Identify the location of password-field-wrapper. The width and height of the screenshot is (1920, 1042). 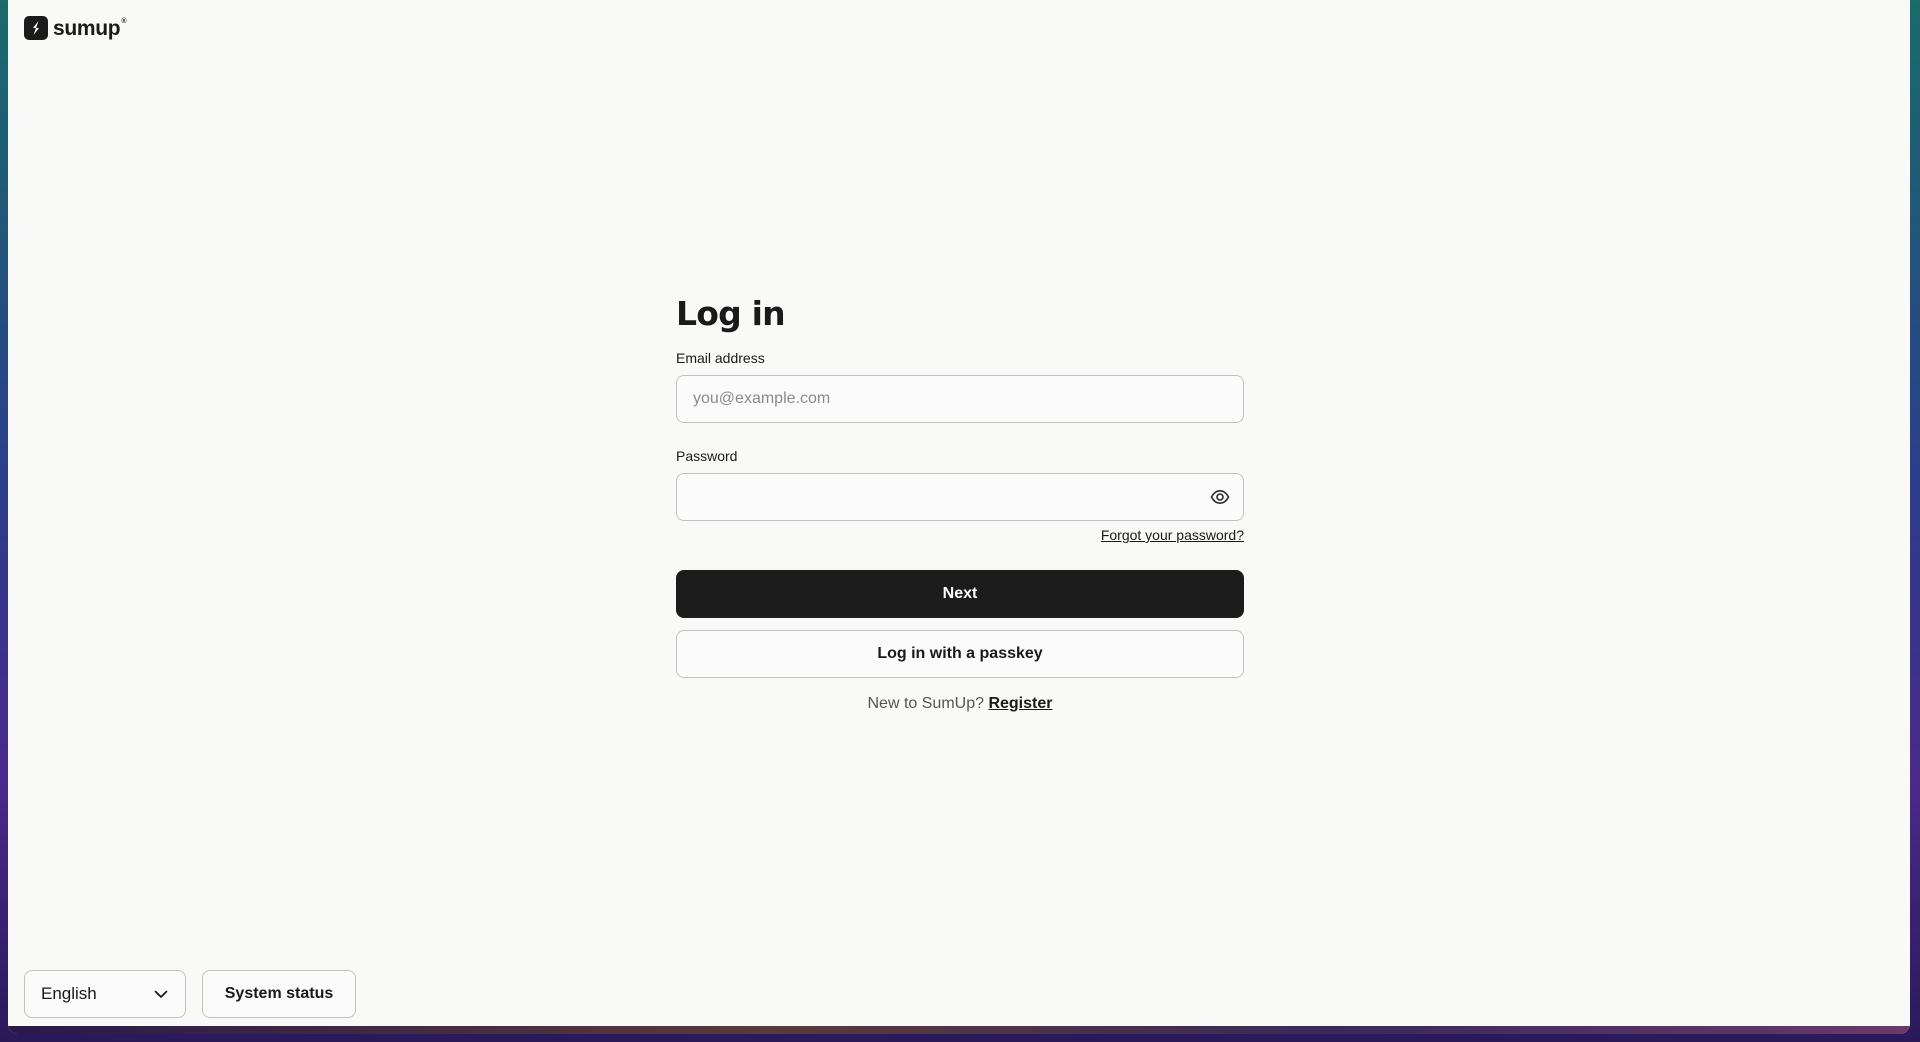
(960, 497).